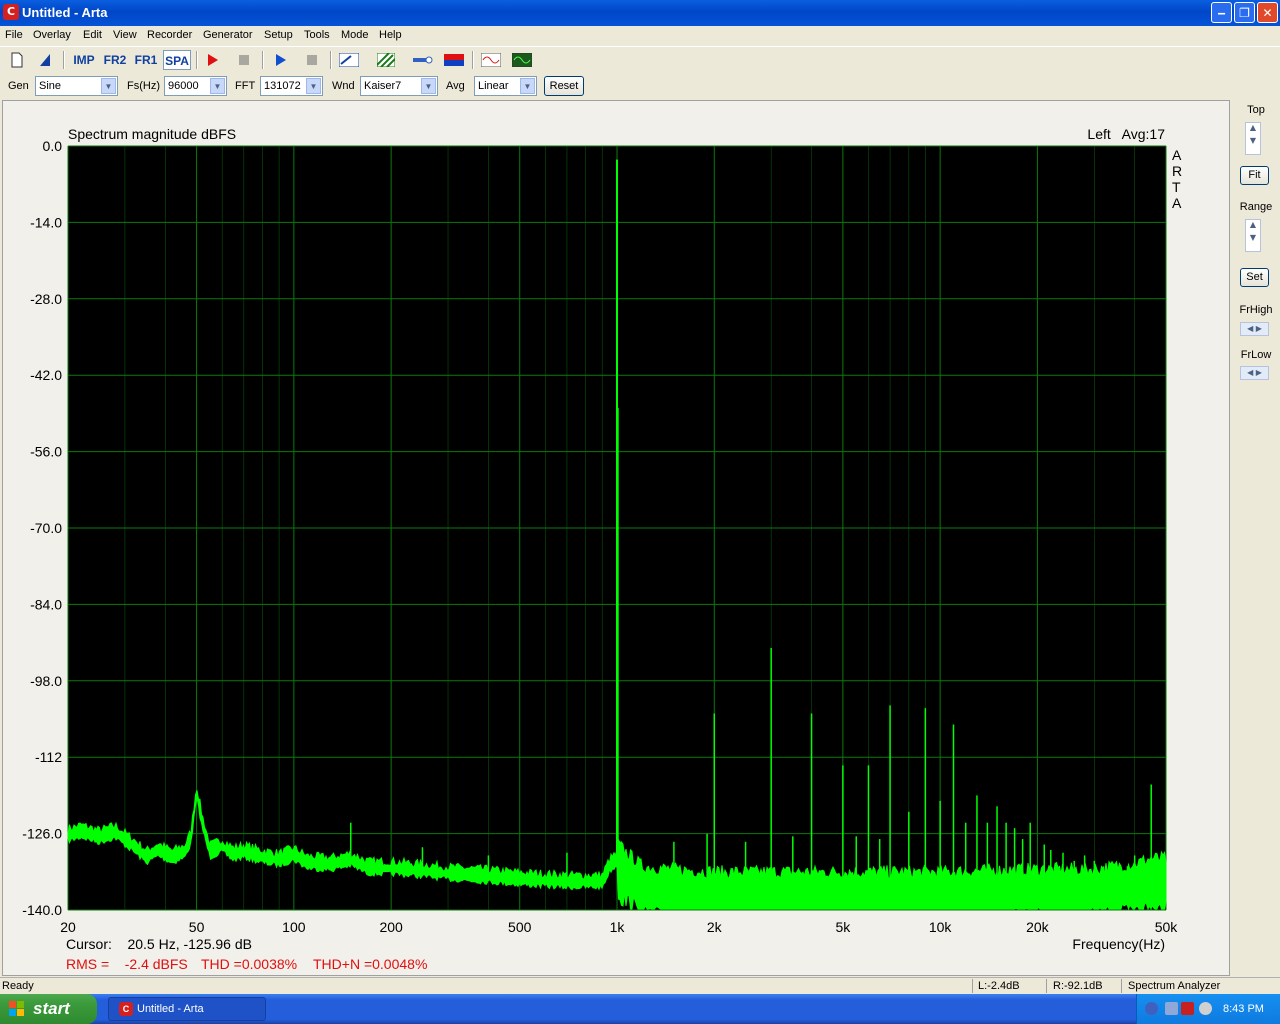 This screenshot has height=1024, width=1280. What do you see at coordinates (491, 60) in the screenshot?
I see `scope-sine-icon` at bounding box center [491, 60].